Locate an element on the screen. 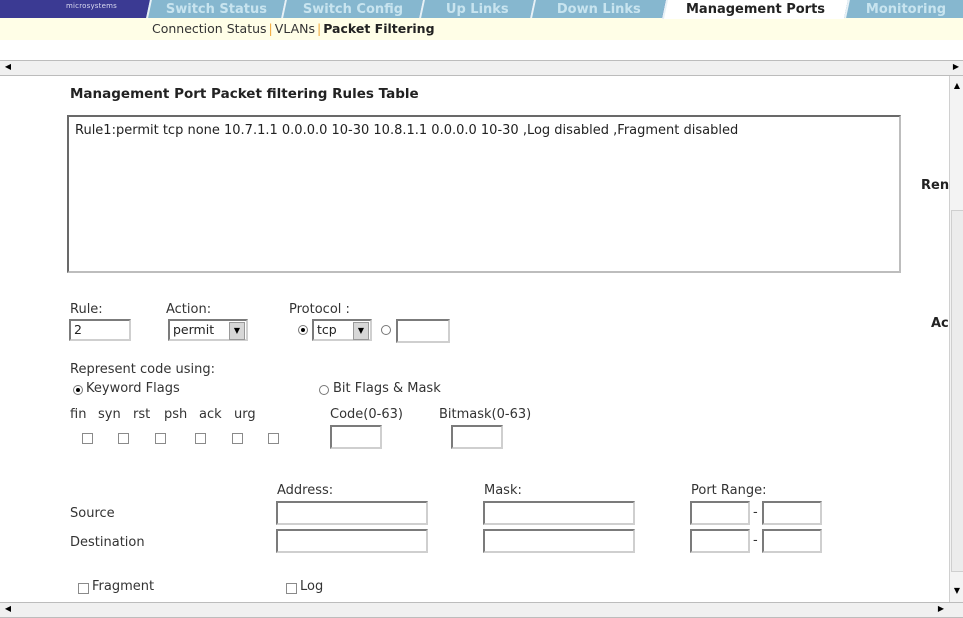 Image resolution: width=963 pixels, height=618 pixels. protocol-label: Protocol : is located at coordinates (319, 309).